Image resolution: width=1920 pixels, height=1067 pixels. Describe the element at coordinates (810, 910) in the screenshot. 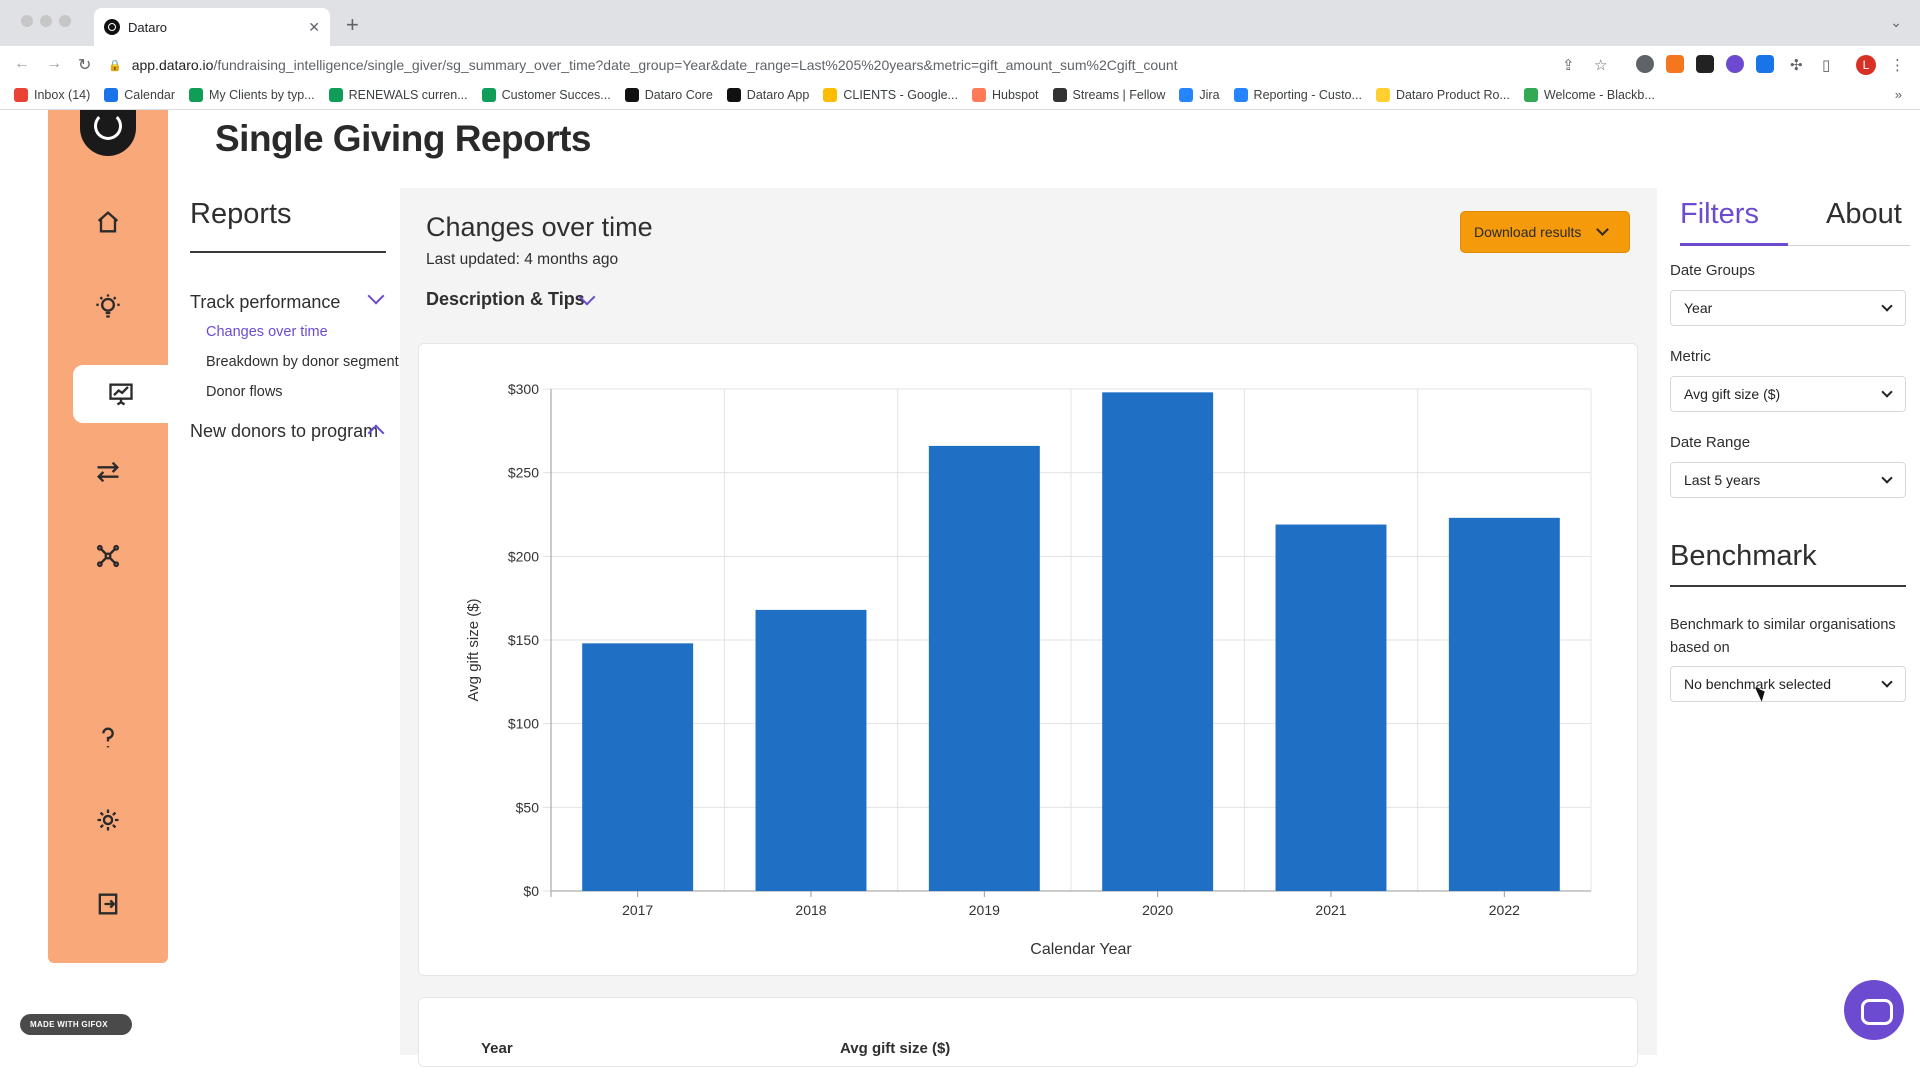

I see `x-tick-label: 2018` at that location.